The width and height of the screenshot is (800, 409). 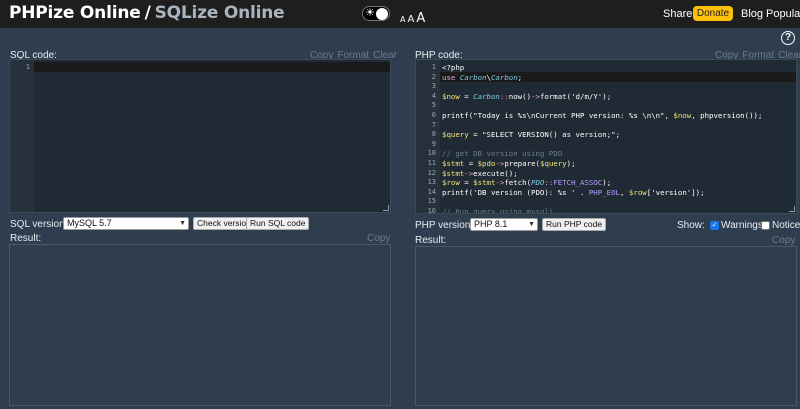 I want to click on font-size-small-button: A, so click(x=402, y=19).